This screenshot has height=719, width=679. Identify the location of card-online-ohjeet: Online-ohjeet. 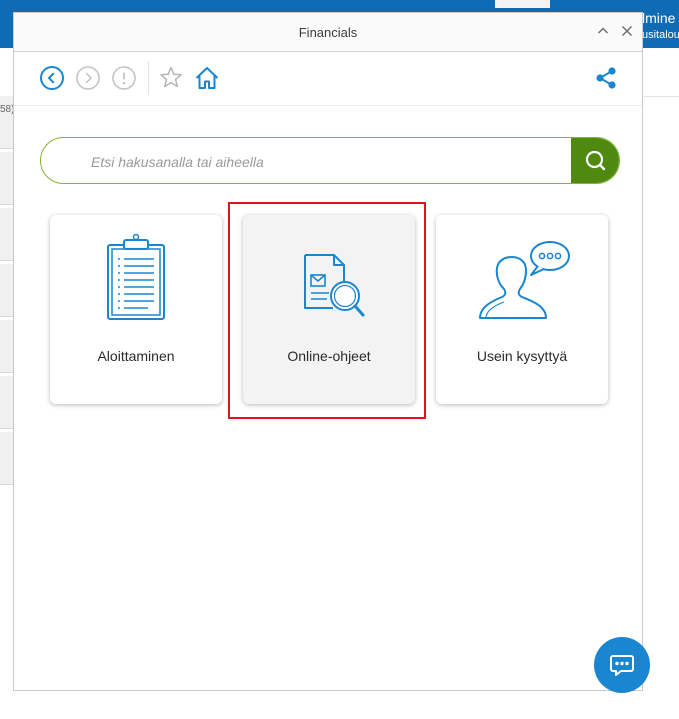
(329, 309).